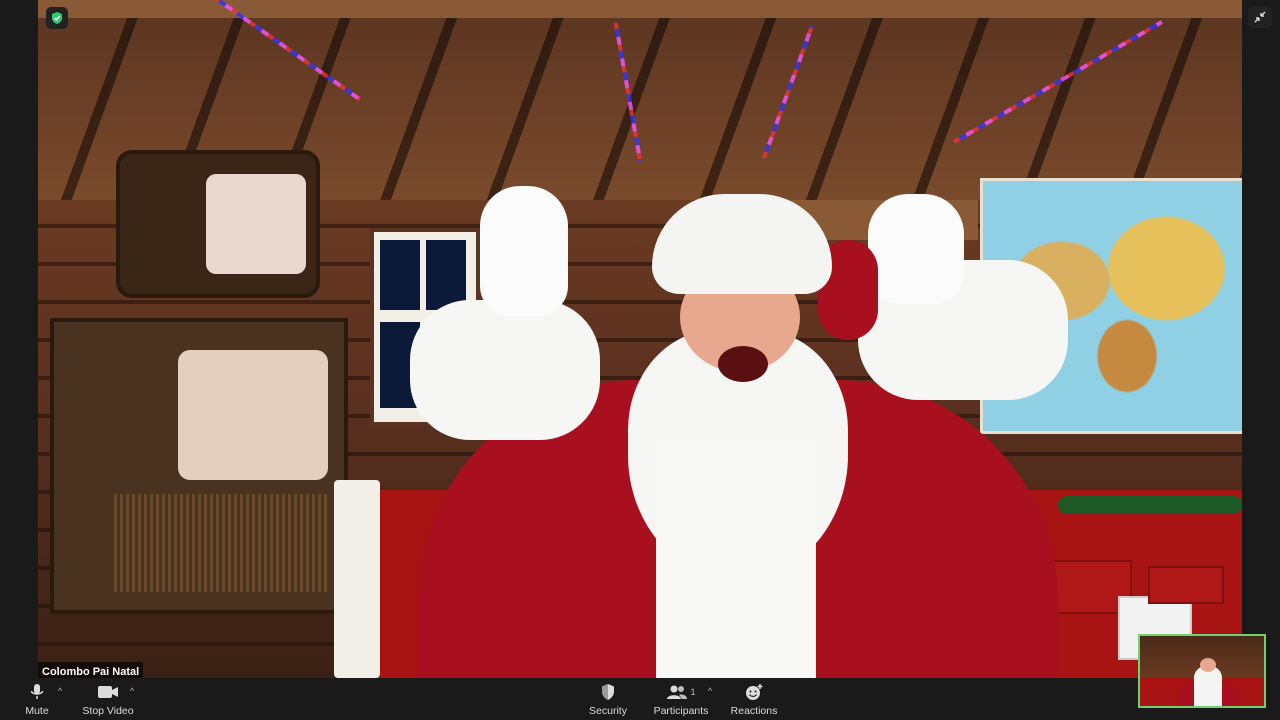  Describe the element at coordinates (108, 692) in the screenshot. I see `video-camera-icon` at that location.